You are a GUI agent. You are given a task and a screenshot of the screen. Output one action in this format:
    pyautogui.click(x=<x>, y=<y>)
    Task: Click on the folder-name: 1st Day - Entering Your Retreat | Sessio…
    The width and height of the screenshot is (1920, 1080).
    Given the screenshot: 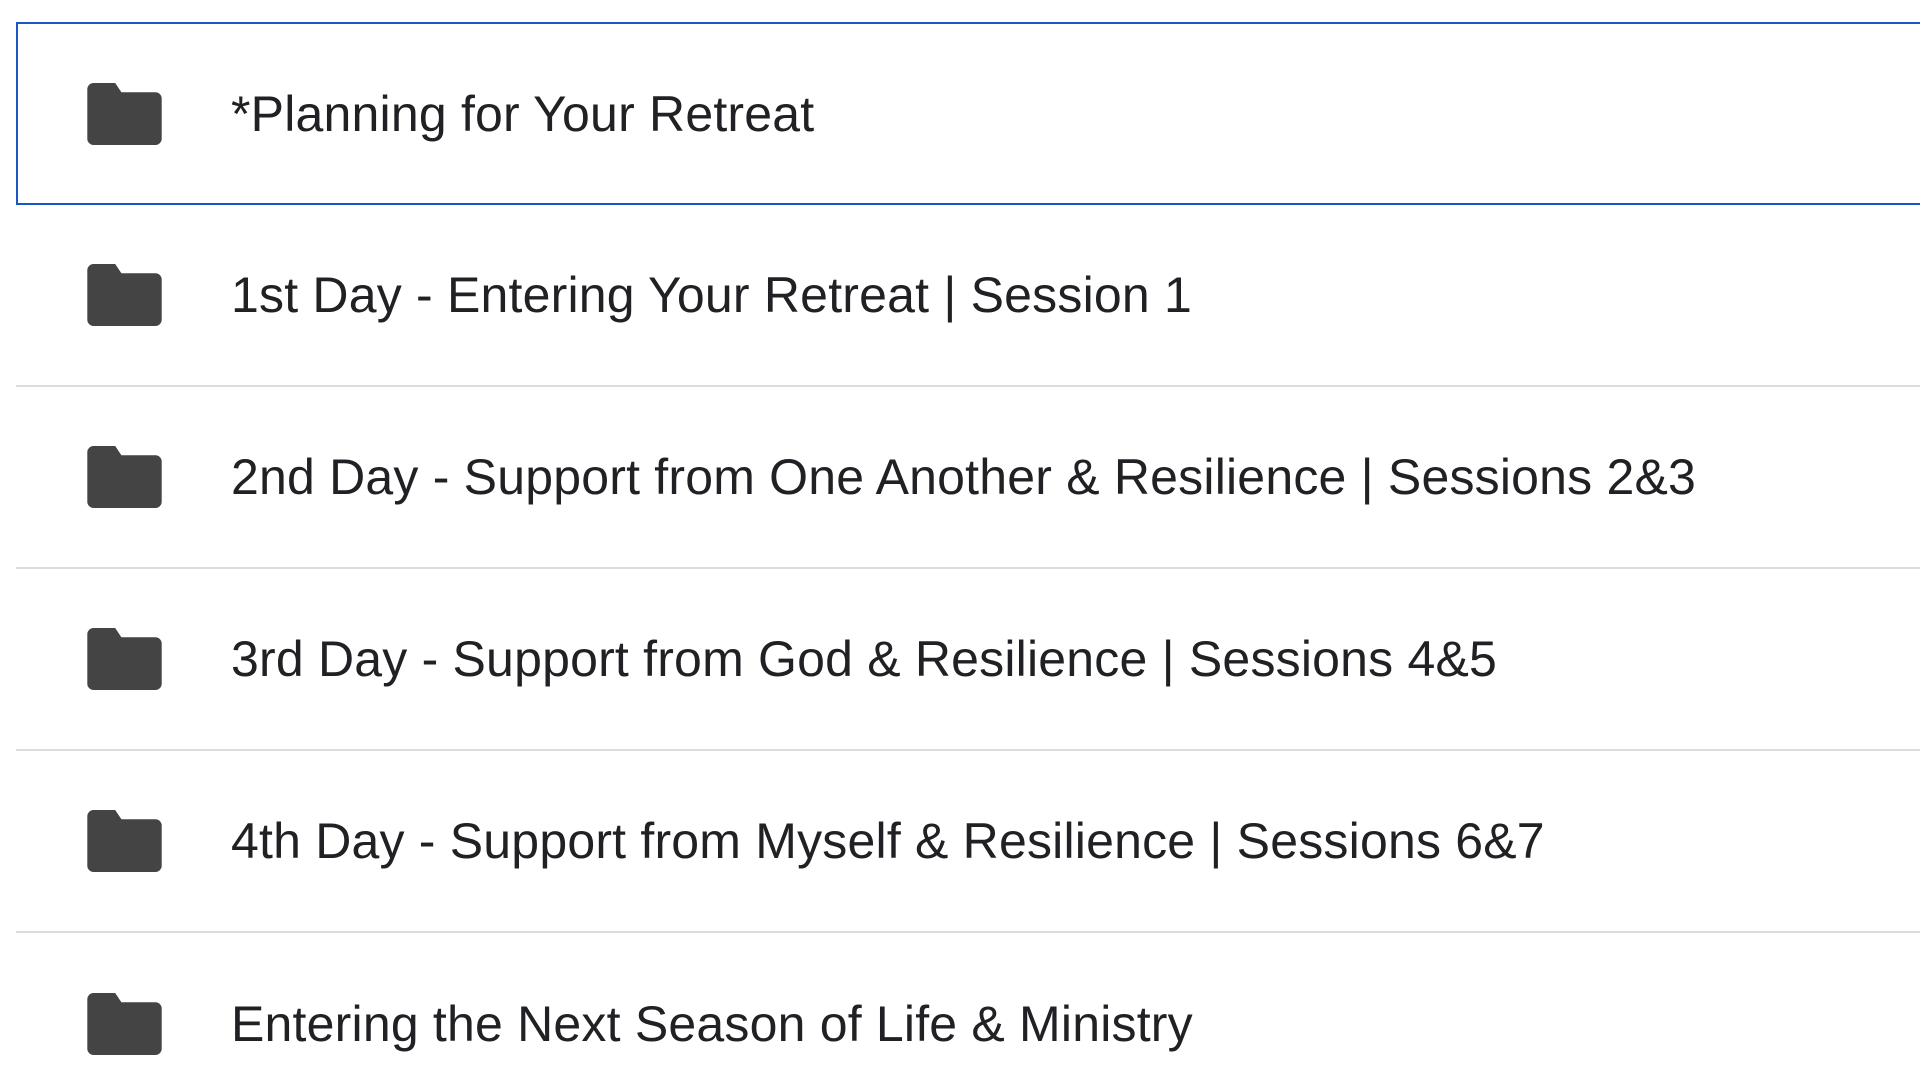 What is the action you would take?
    pyautogui.click(x=711, y=295)
    